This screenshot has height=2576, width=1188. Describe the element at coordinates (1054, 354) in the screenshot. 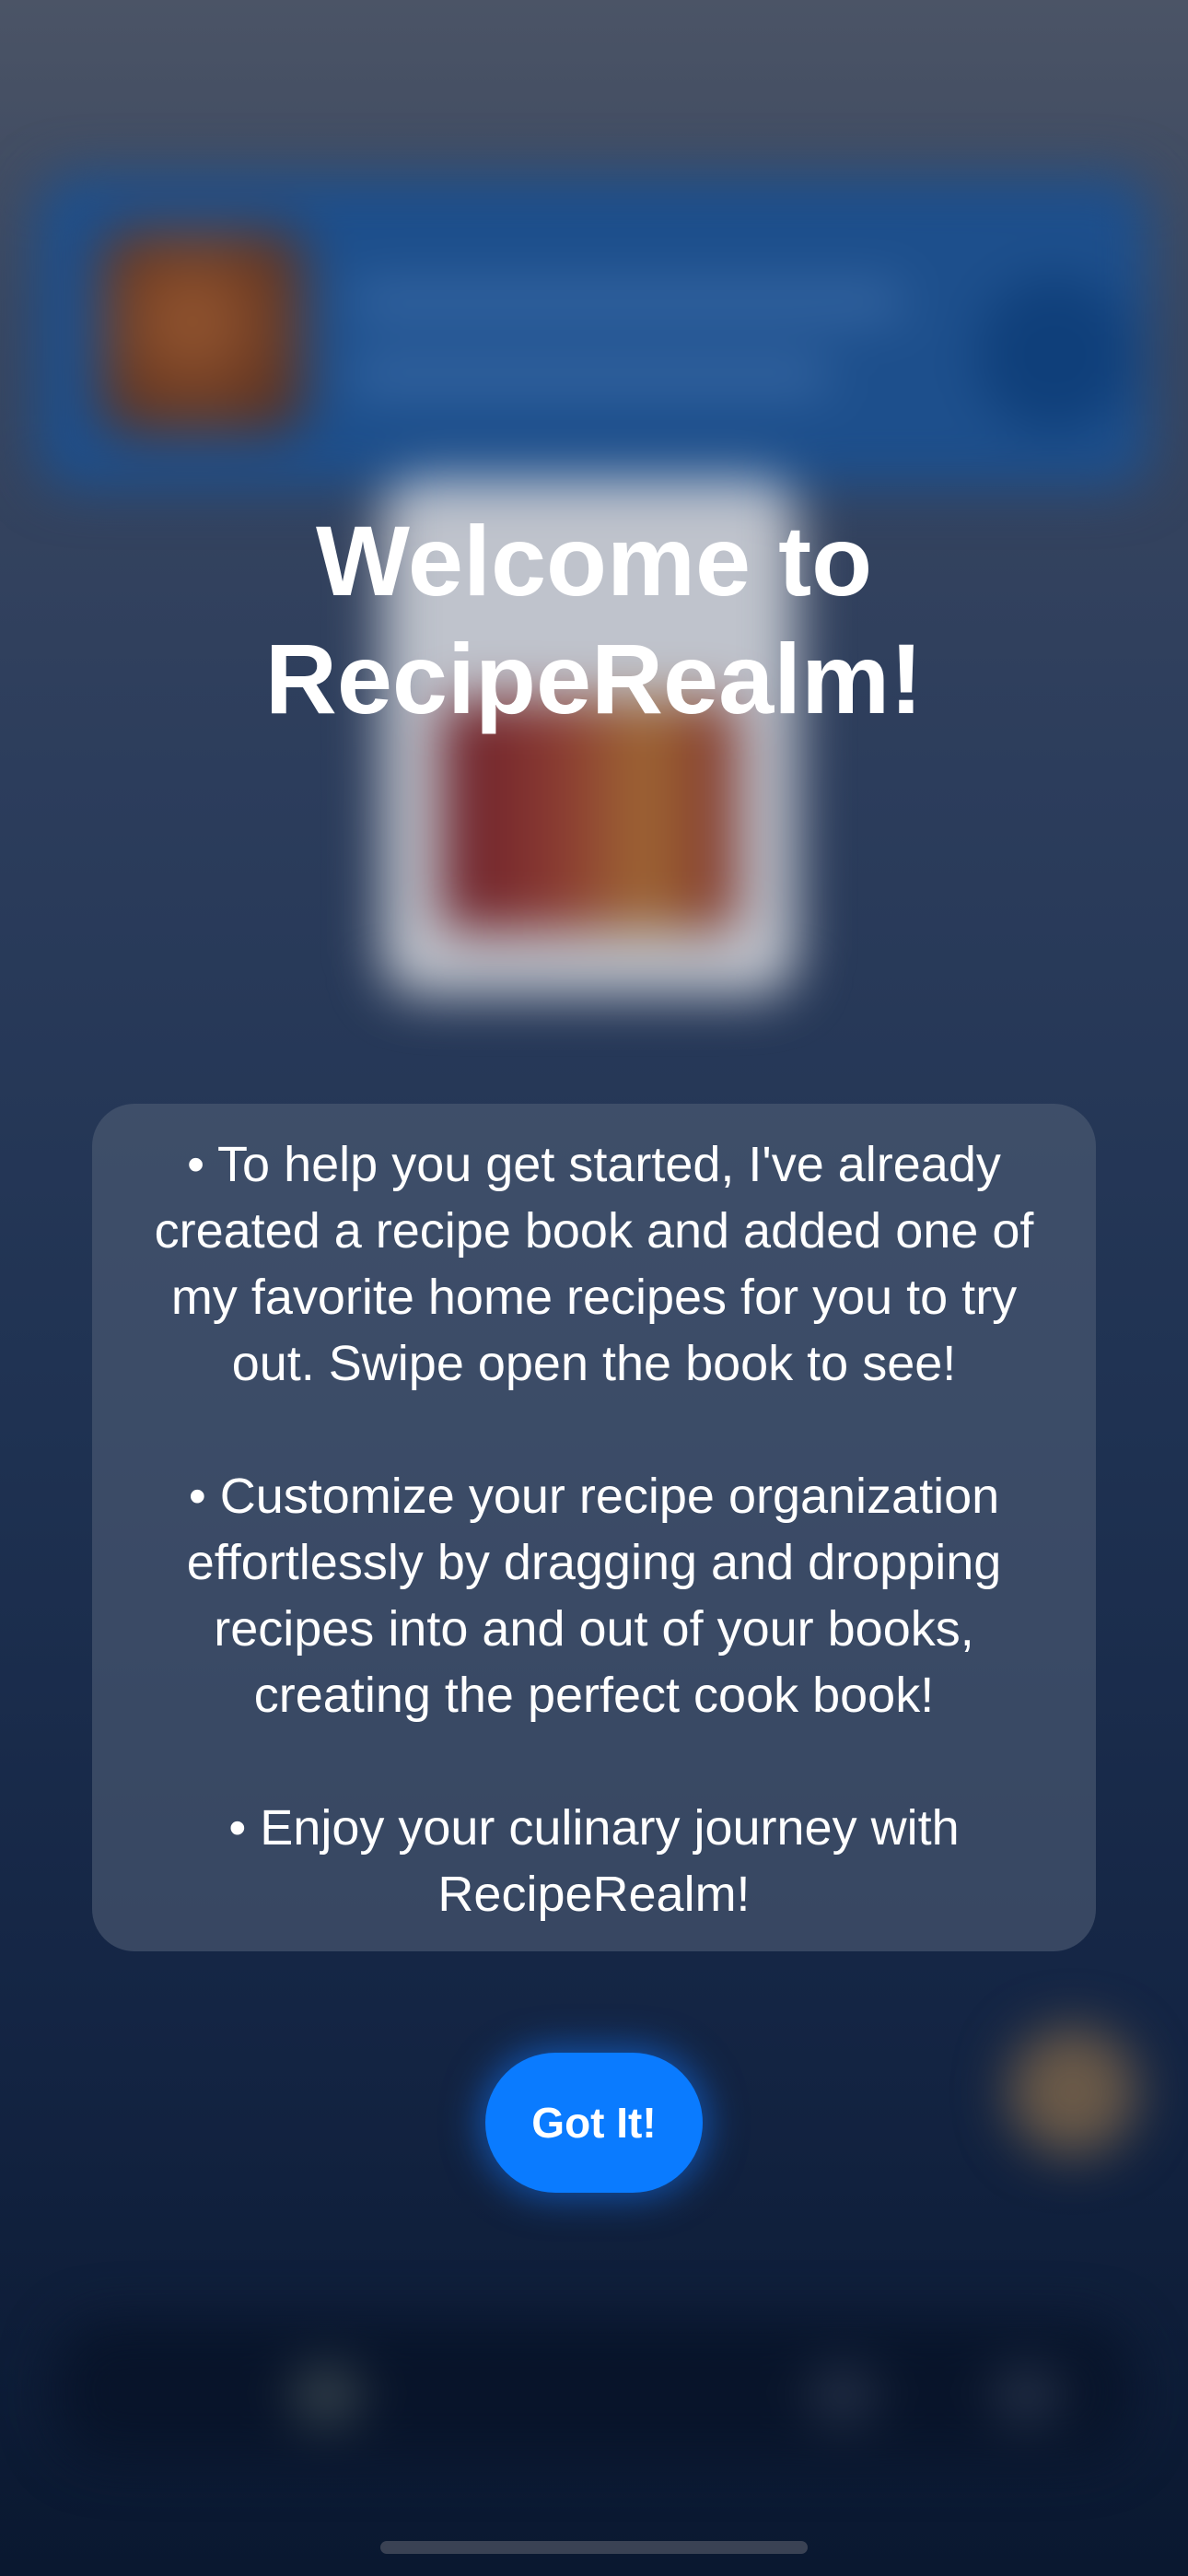

I see `background-circle-button` at that location.